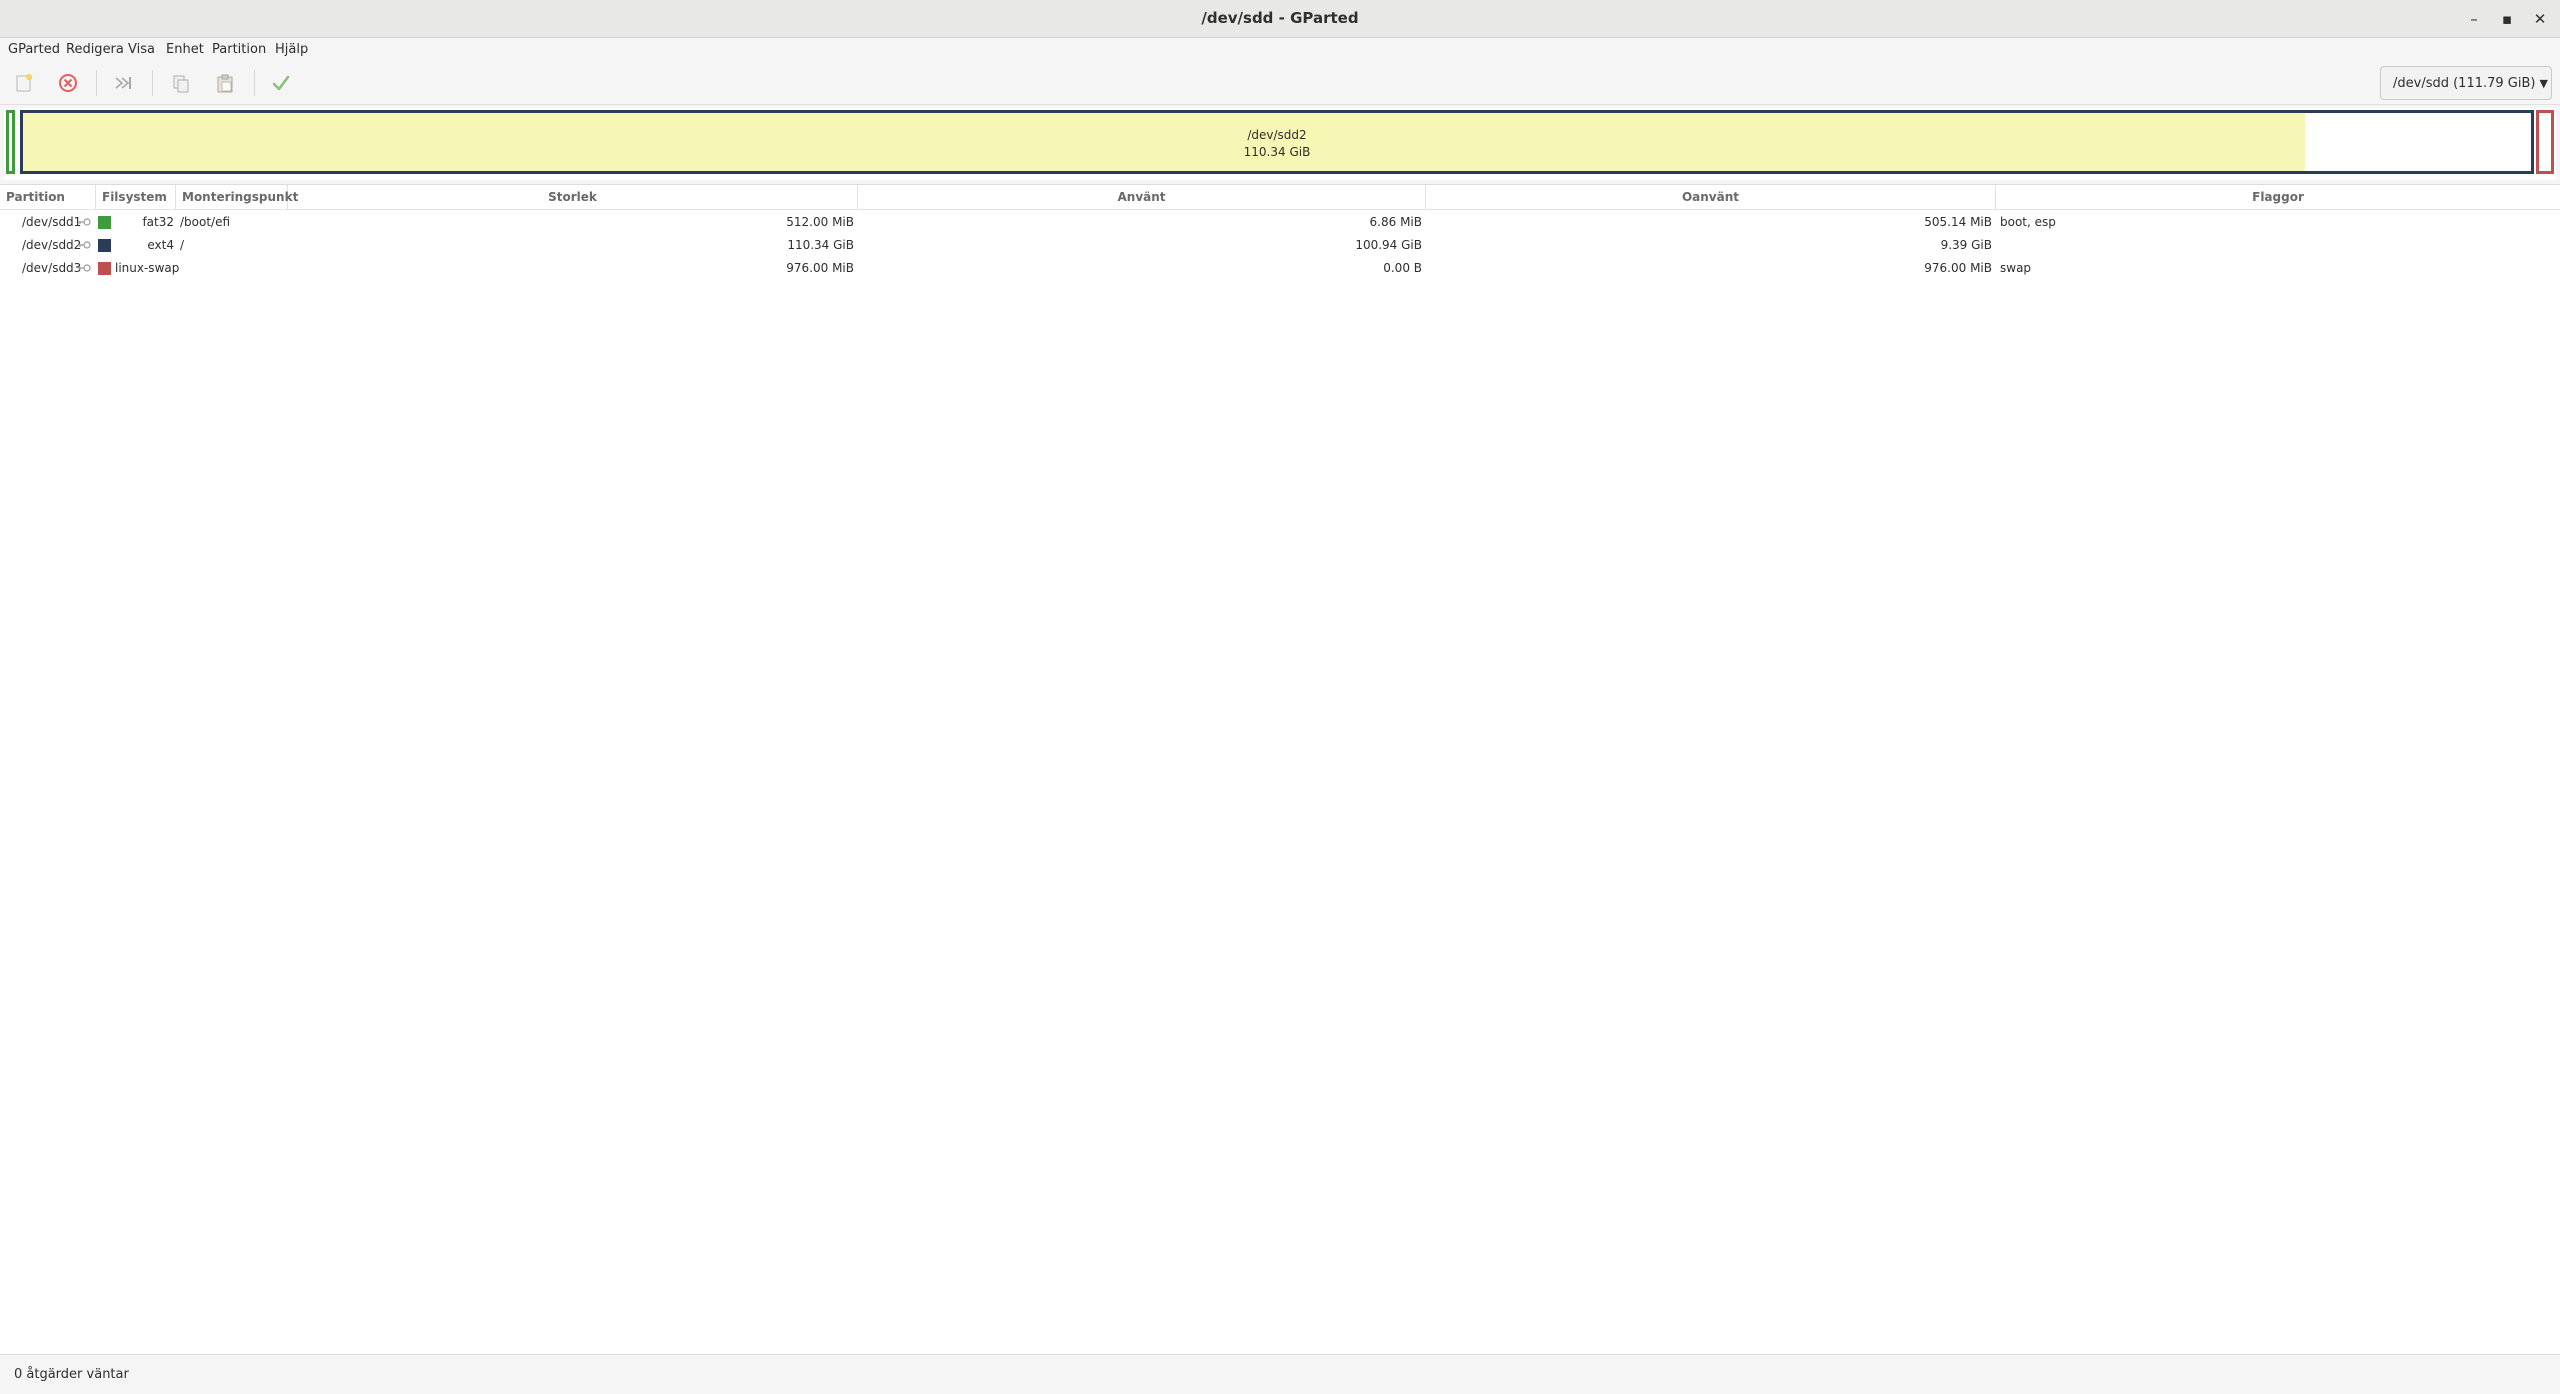  Describe the element at coordinates (185, 50) in the screenshot. I see `menu-enhet: Enhet` at that location.